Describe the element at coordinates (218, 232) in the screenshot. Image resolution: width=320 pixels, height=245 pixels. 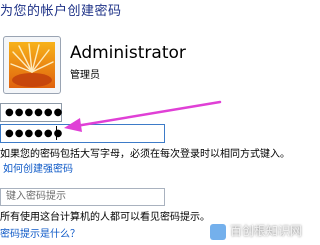
I see `watermark-logo-icon` at that location.